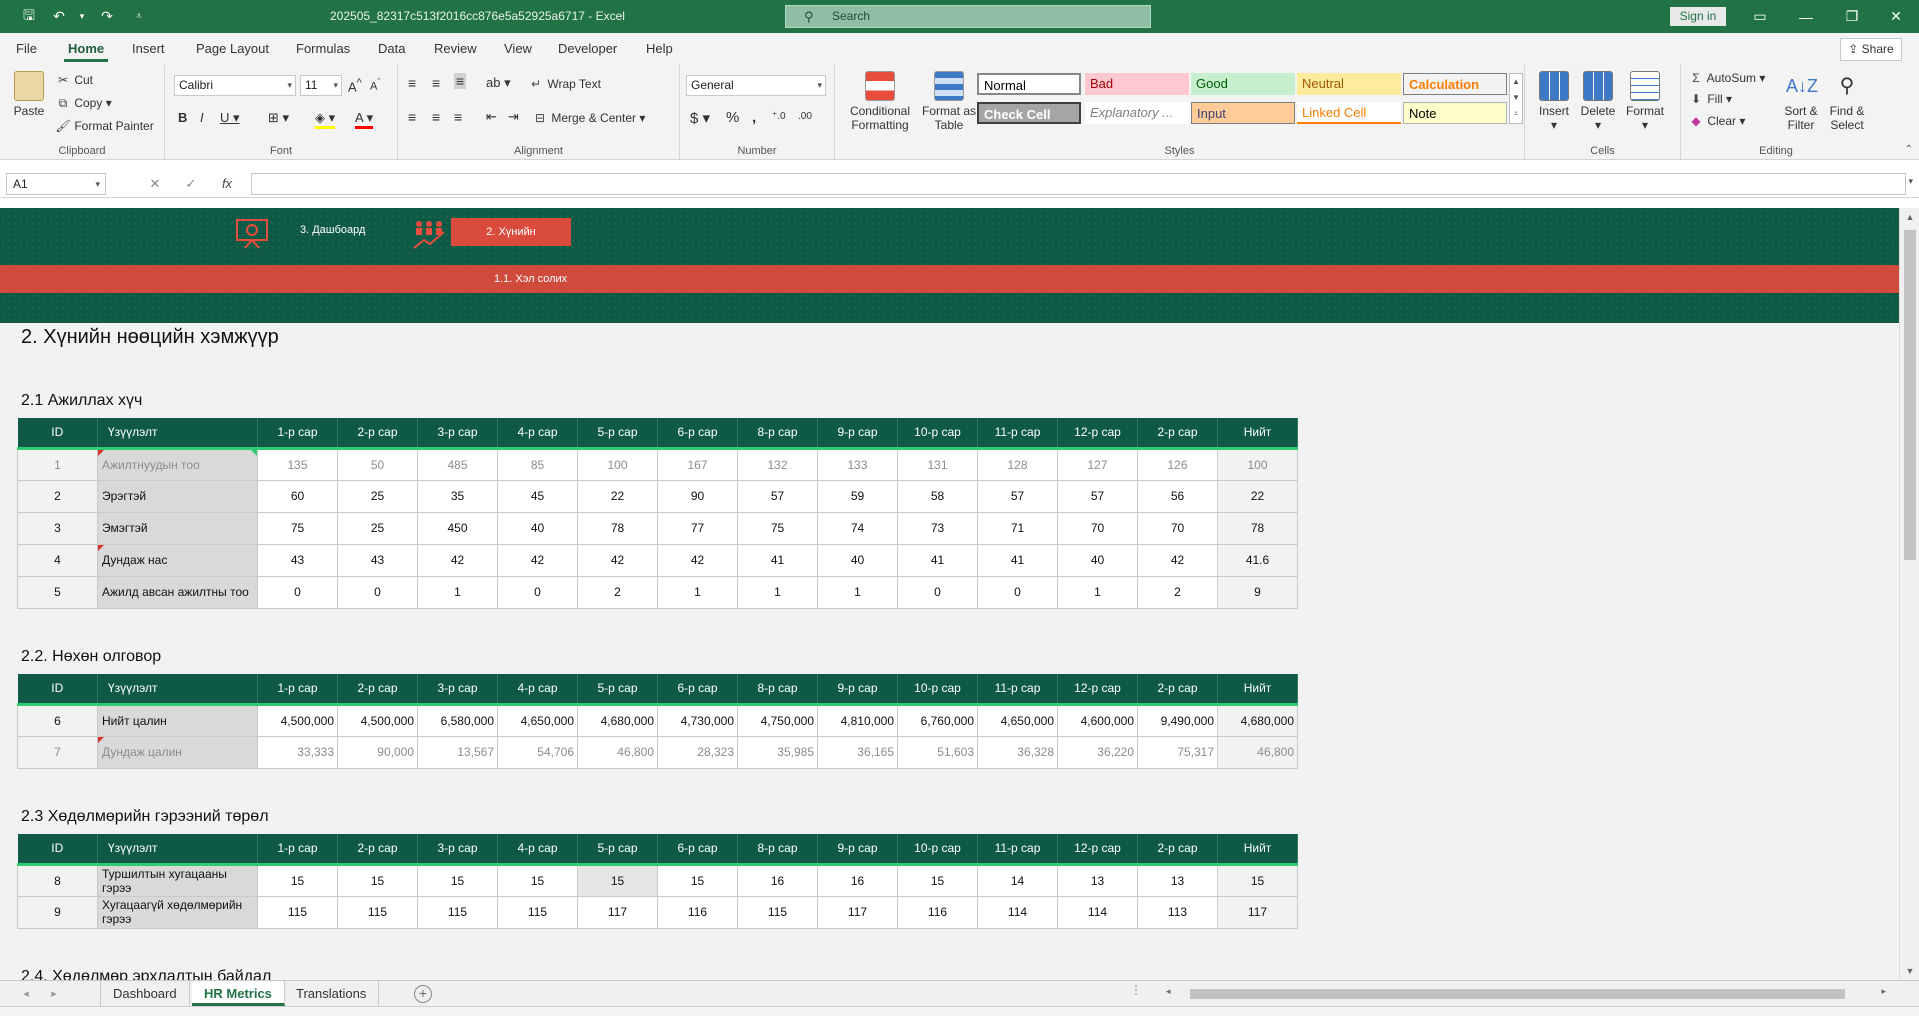  What do you see at coordinates (697, 560) in the screenshot?
I see `value-cell: 42` at bounding box center [697, 560].